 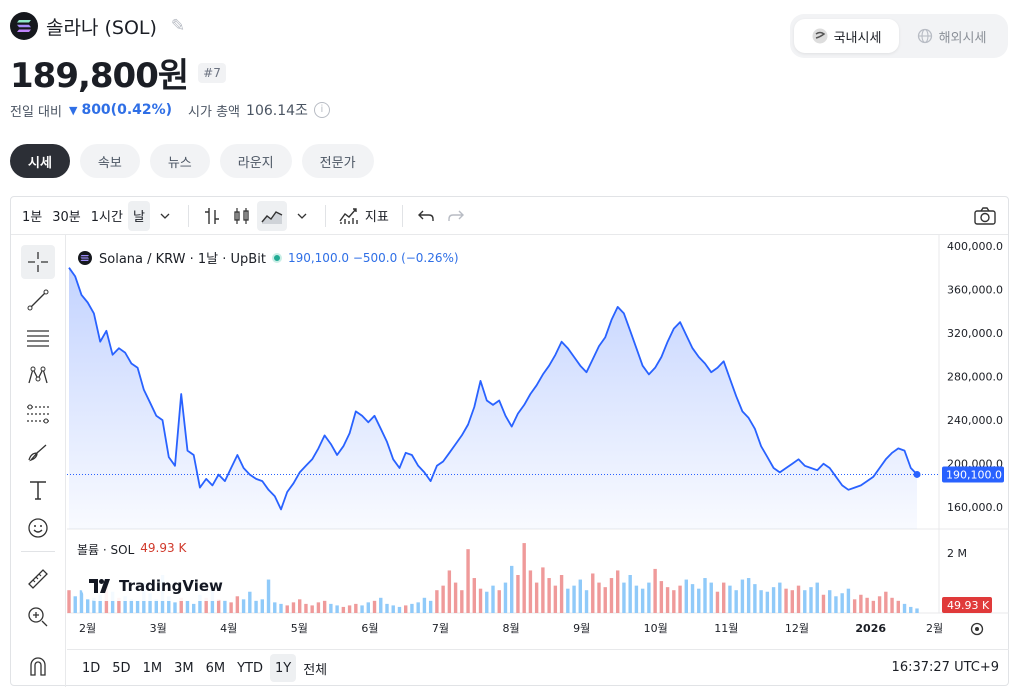 What do you see at coordinates (283, 668) in the screenshot?
I see `range-1y: 1Y` at bounding box center [283, 668].